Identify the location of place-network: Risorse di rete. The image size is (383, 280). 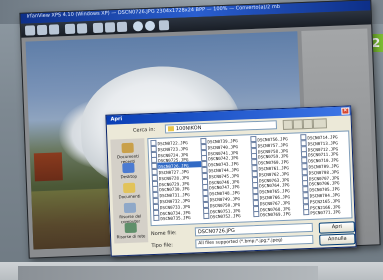
(131, 230).